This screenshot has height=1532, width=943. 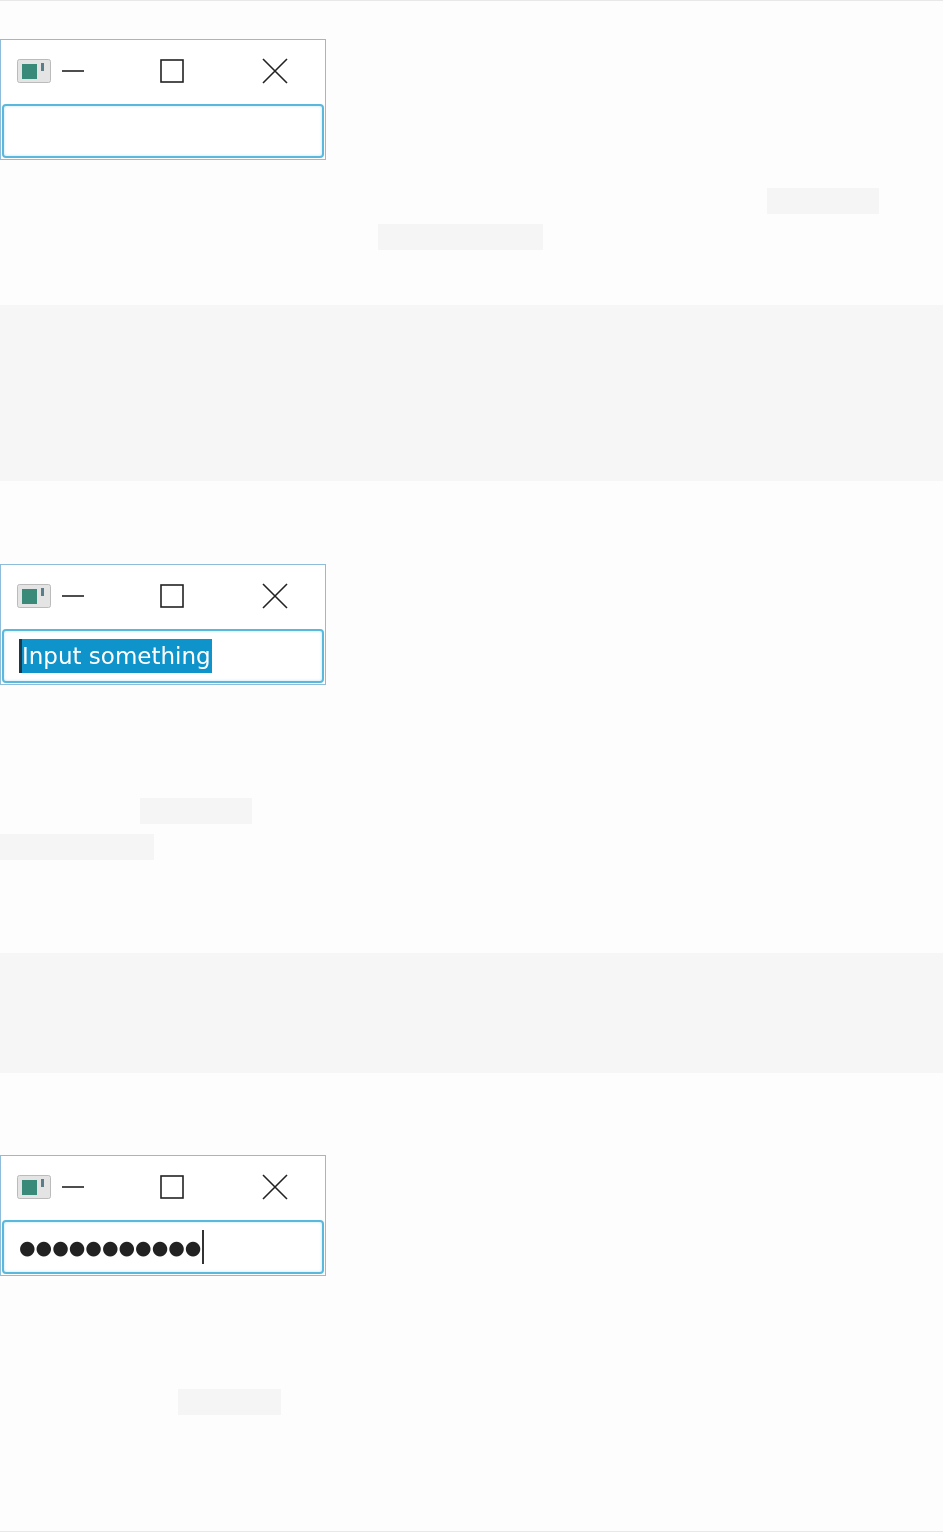 What do you see at coordinates (163, 131) in the screenshot?
I see `text-field` at bounding box center [163, 131].